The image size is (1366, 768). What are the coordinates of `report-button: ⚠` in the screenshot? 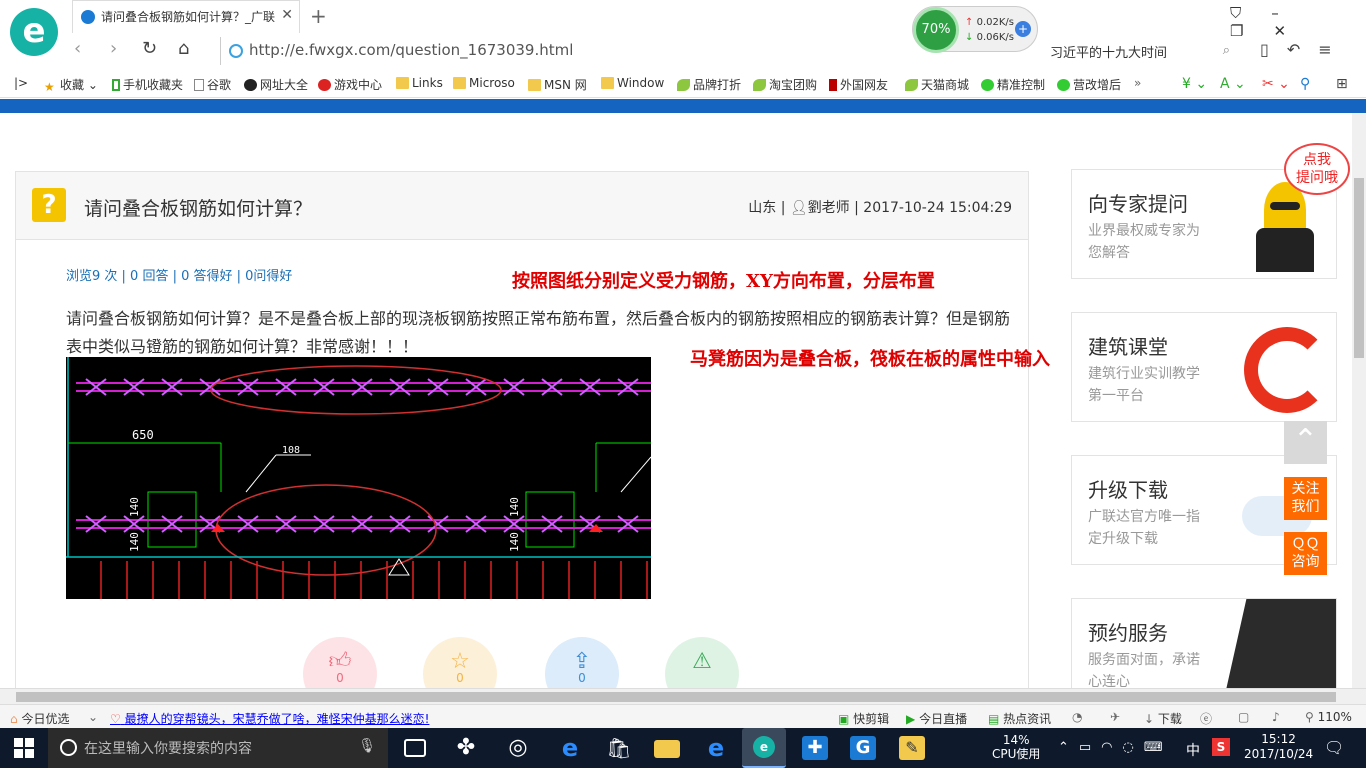 It's located at (702, 662).